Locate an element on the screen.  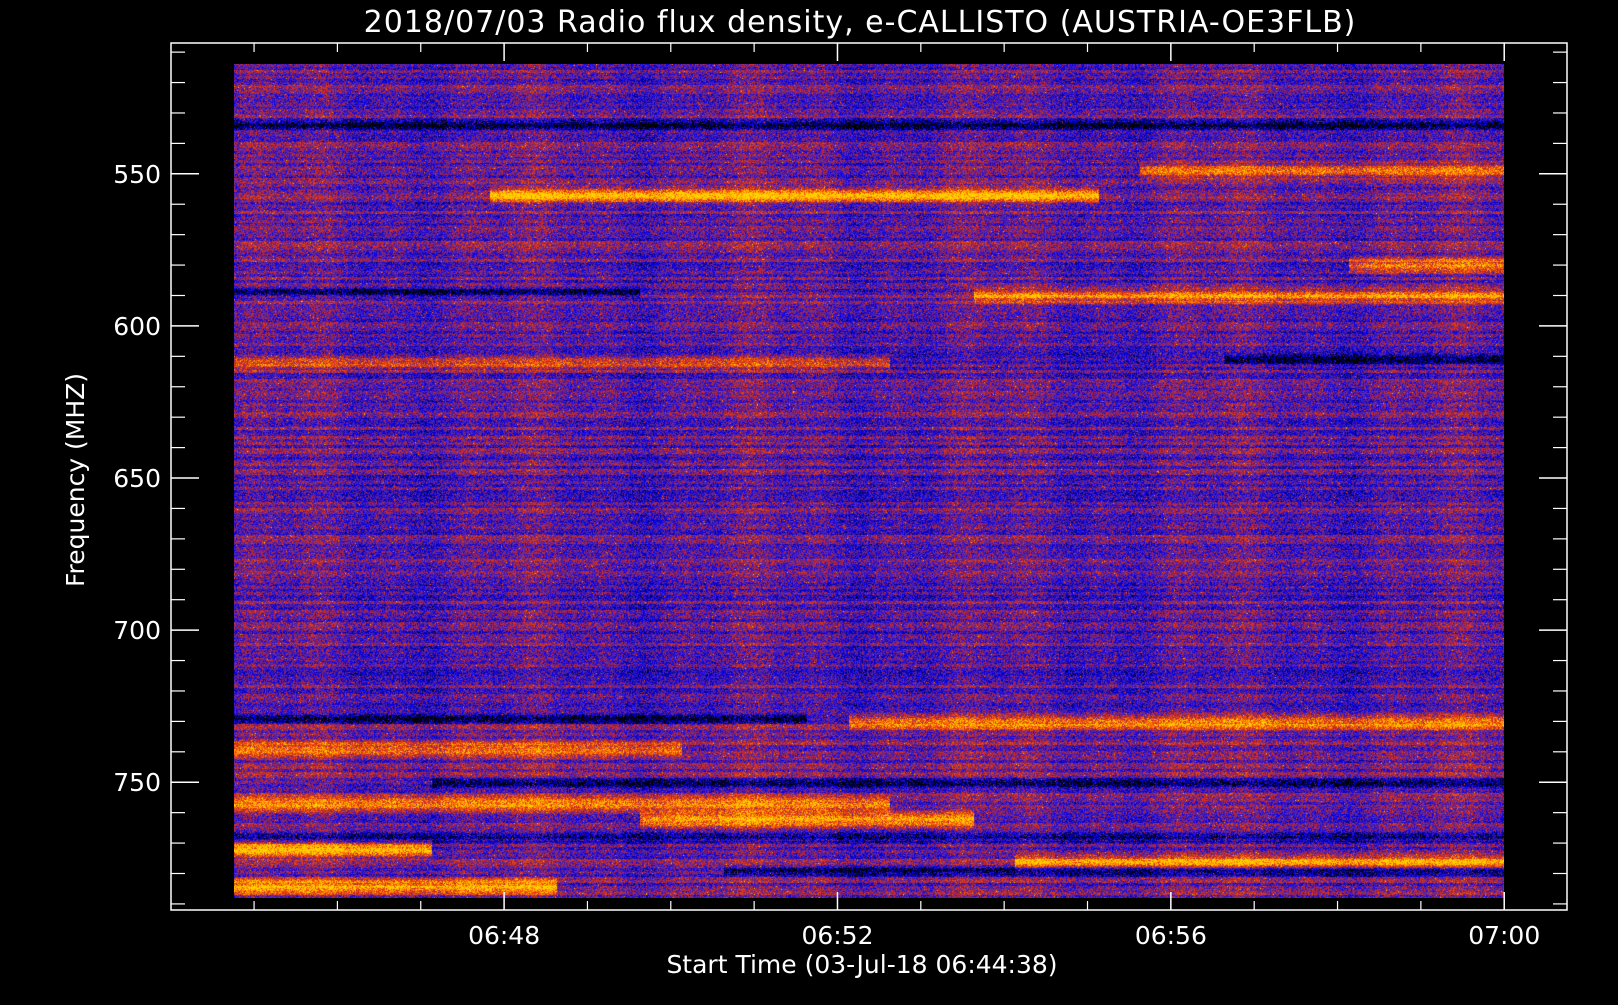
y-axis-label: Frequency (MHZ) is located at coordinates (75, 480).